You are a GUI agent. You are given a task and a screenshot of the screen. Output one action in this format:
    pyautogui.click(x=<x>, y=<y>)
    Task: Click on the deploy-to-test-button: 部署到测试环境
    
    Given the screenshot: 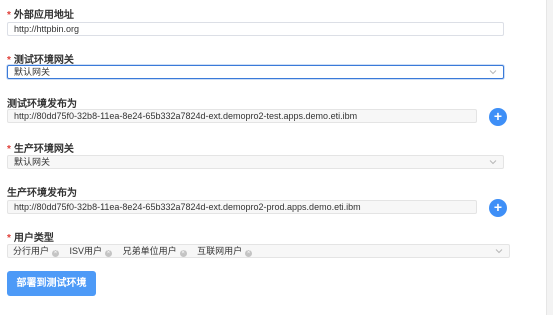 What is the action you would take?
    pyautogui.click(x=51, y=283)
    